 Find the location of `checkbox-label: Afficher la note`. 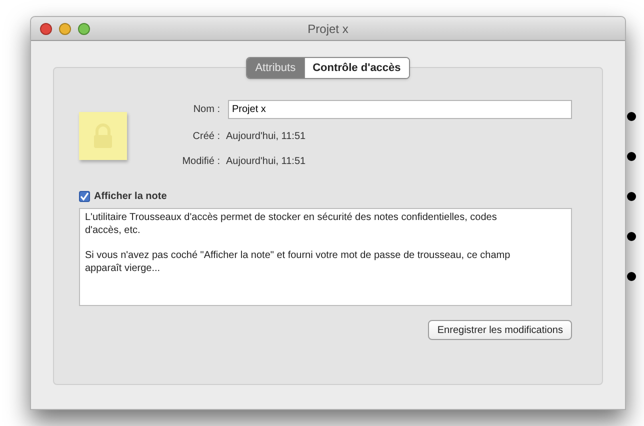

checkbox-label: Afficher la note is located at coordinates (130, 197).